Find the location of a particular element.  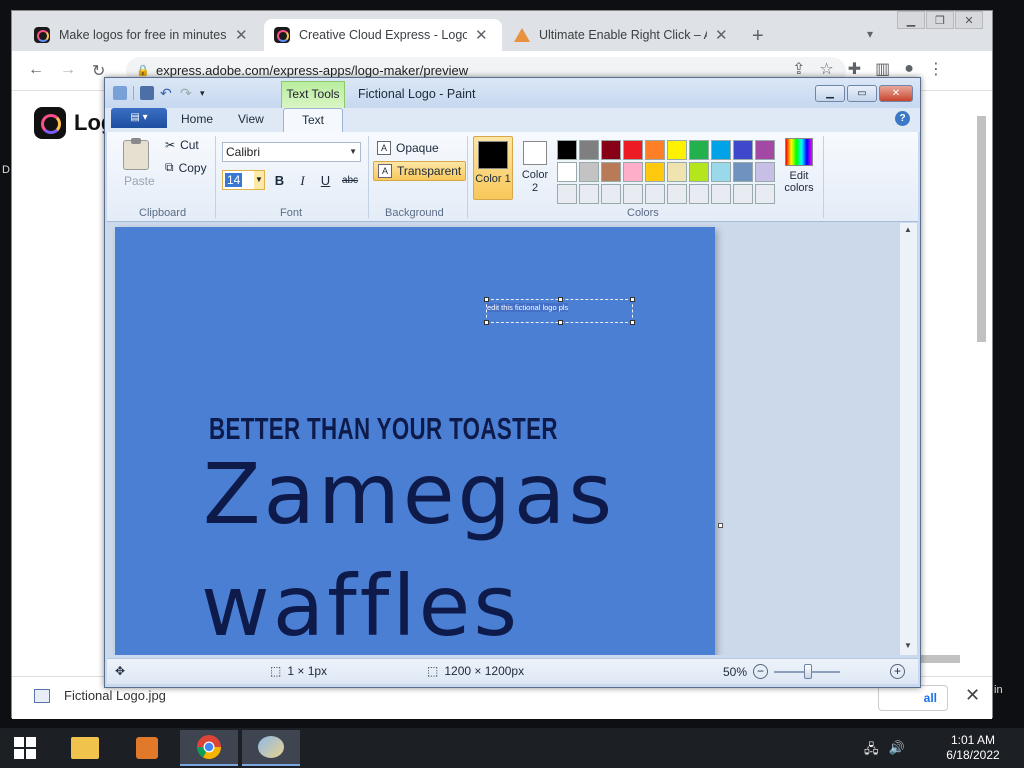

taskbar-paint is located at coordinates (271, 748).